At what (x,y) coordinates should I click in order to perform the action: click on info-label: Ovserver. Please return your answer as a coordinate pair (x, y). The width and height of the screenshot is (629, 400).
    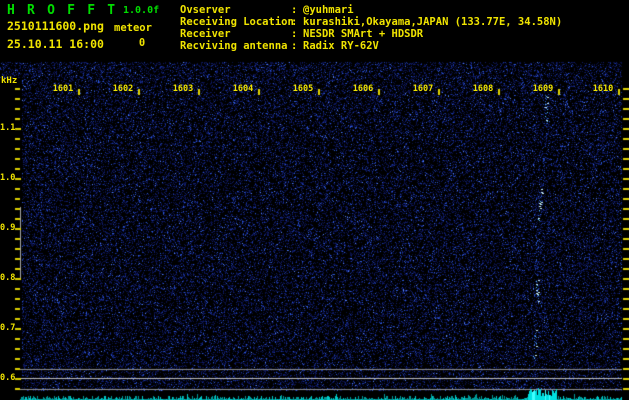
    Looking at the image, I should click on (205, 10).